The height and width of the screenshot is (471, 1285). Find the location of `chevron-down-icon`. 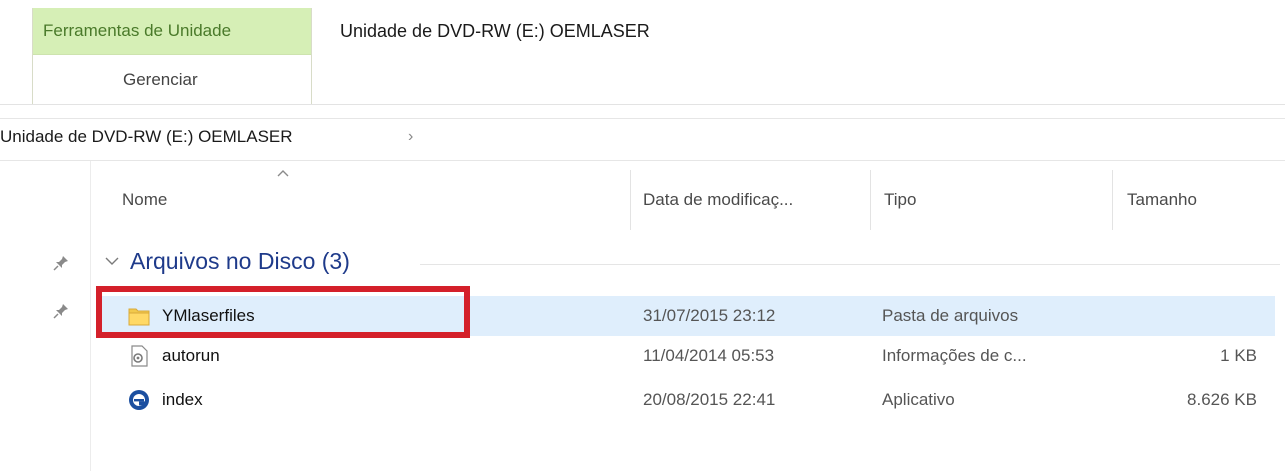

chevron-down-icon is located at coordinates (112, 261).